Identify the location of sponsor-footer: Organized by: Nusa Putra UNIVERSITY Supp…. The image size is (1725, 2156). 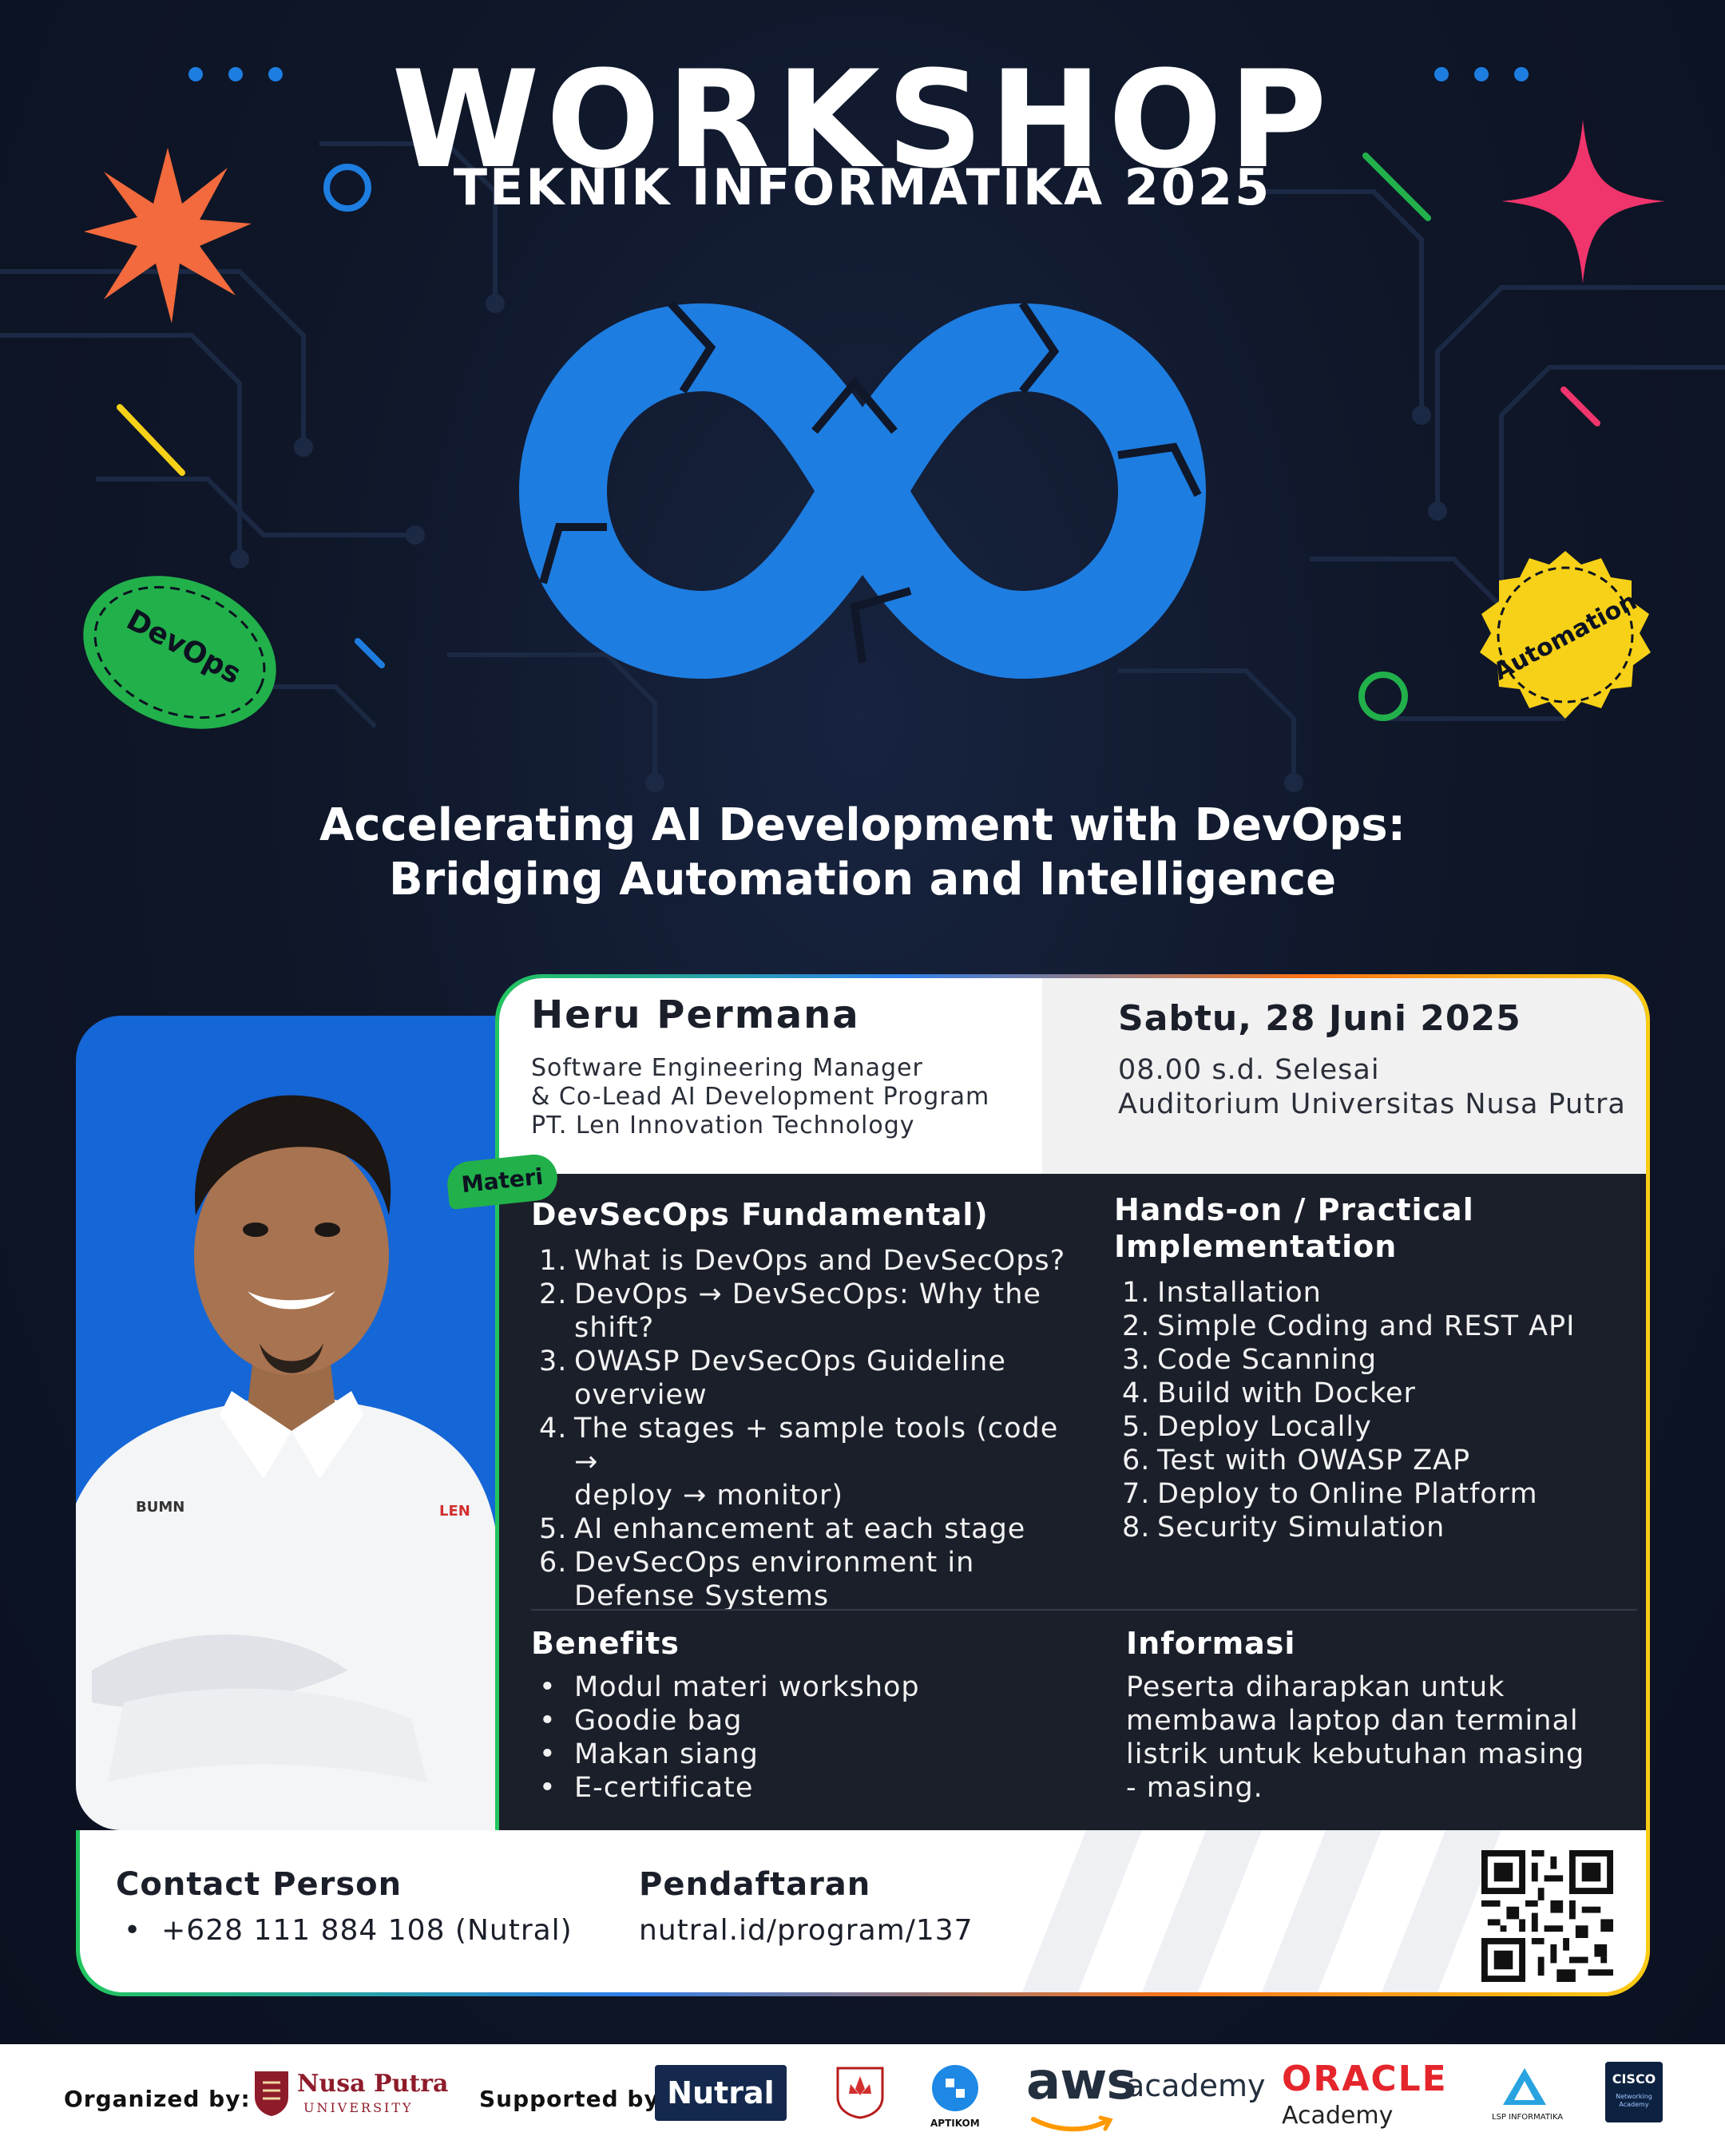
(862, 2100).